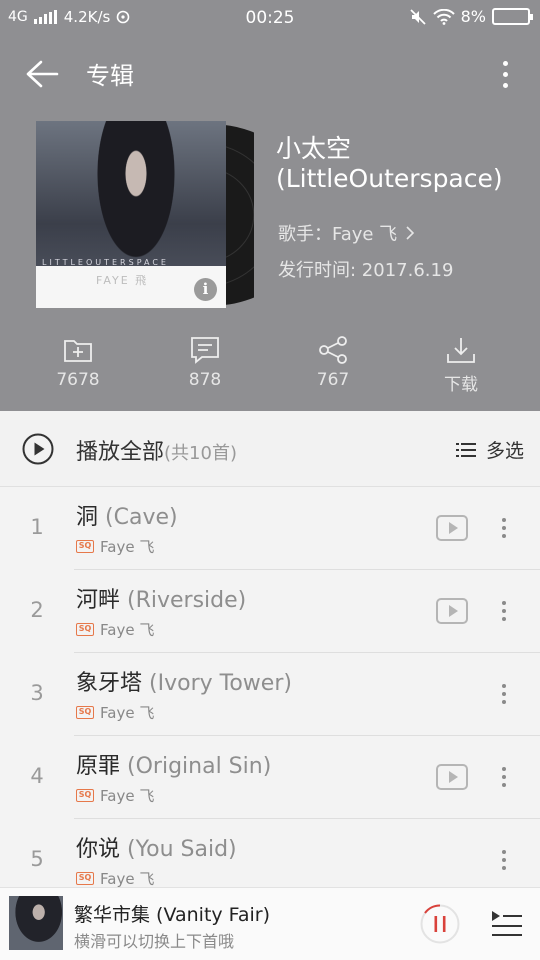 The width and height of the screenshot is (540, 960). What do you see at coordinates (78, 380) in the screenshot?
I see `collect-count: 7678` at bounding box center [78, 380].